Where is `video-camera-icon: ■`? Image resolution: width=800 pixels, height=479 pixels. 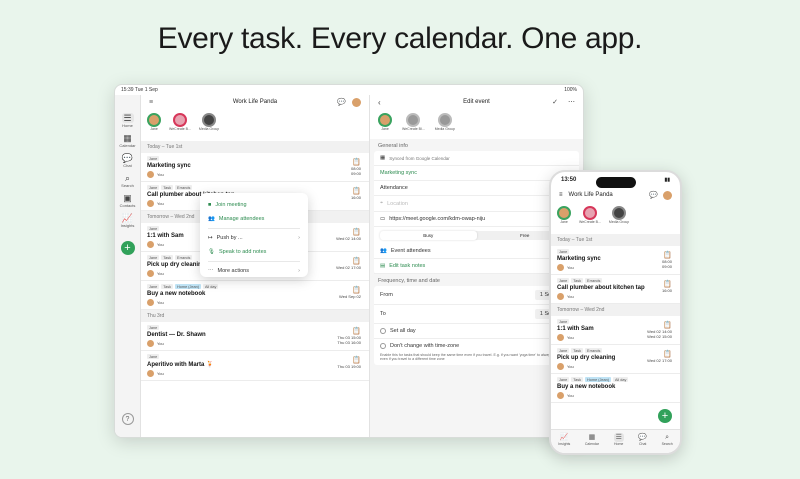 video-camera-icon: ■ is located at coordinates (210, 205).